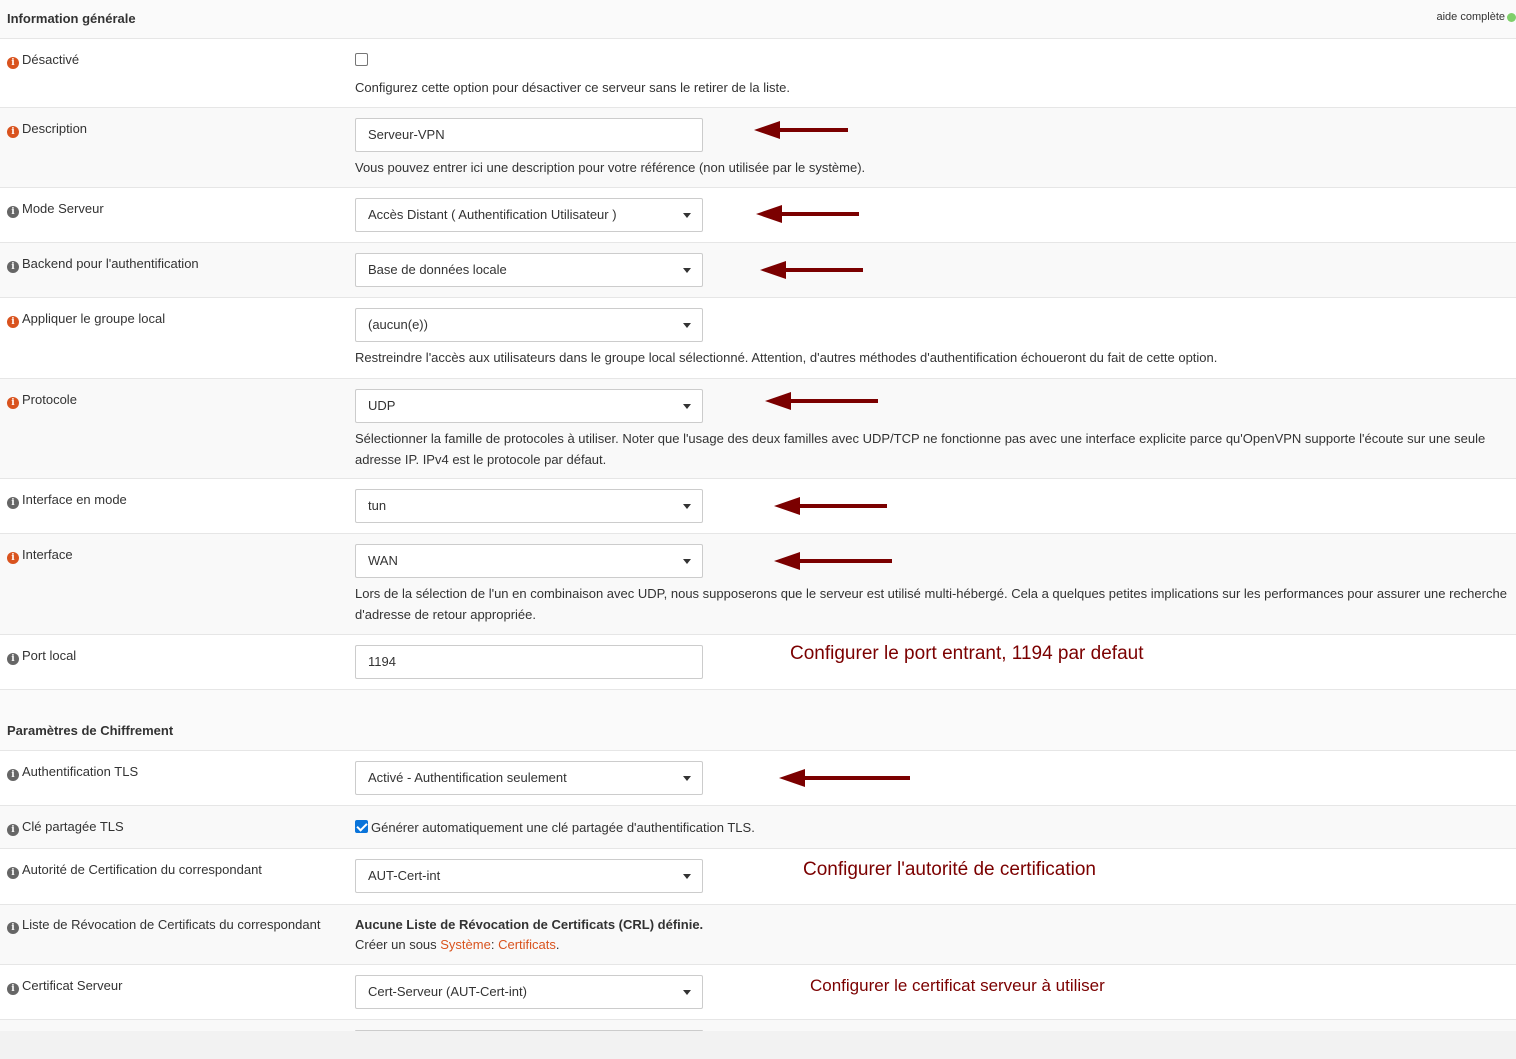 This screenshot has height=1059, width=1516. I want to click on annotation-arrow-tls-auth, so click(844, 778).